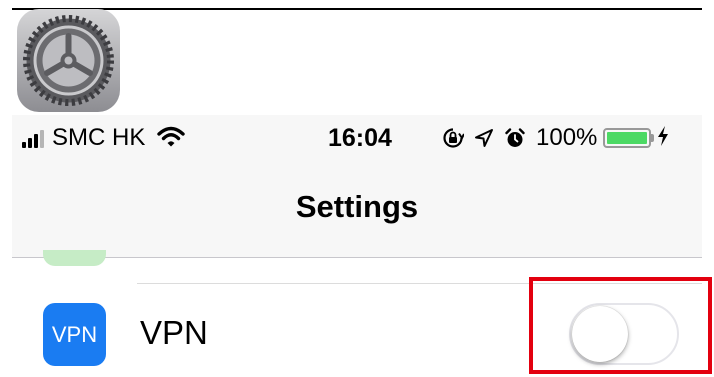 The width and height of the screenshot is (714, 377). What do you see at coordinates (515, 138) in the screenshot?
I see `alarm-icon` at bounding box center [515, 138].